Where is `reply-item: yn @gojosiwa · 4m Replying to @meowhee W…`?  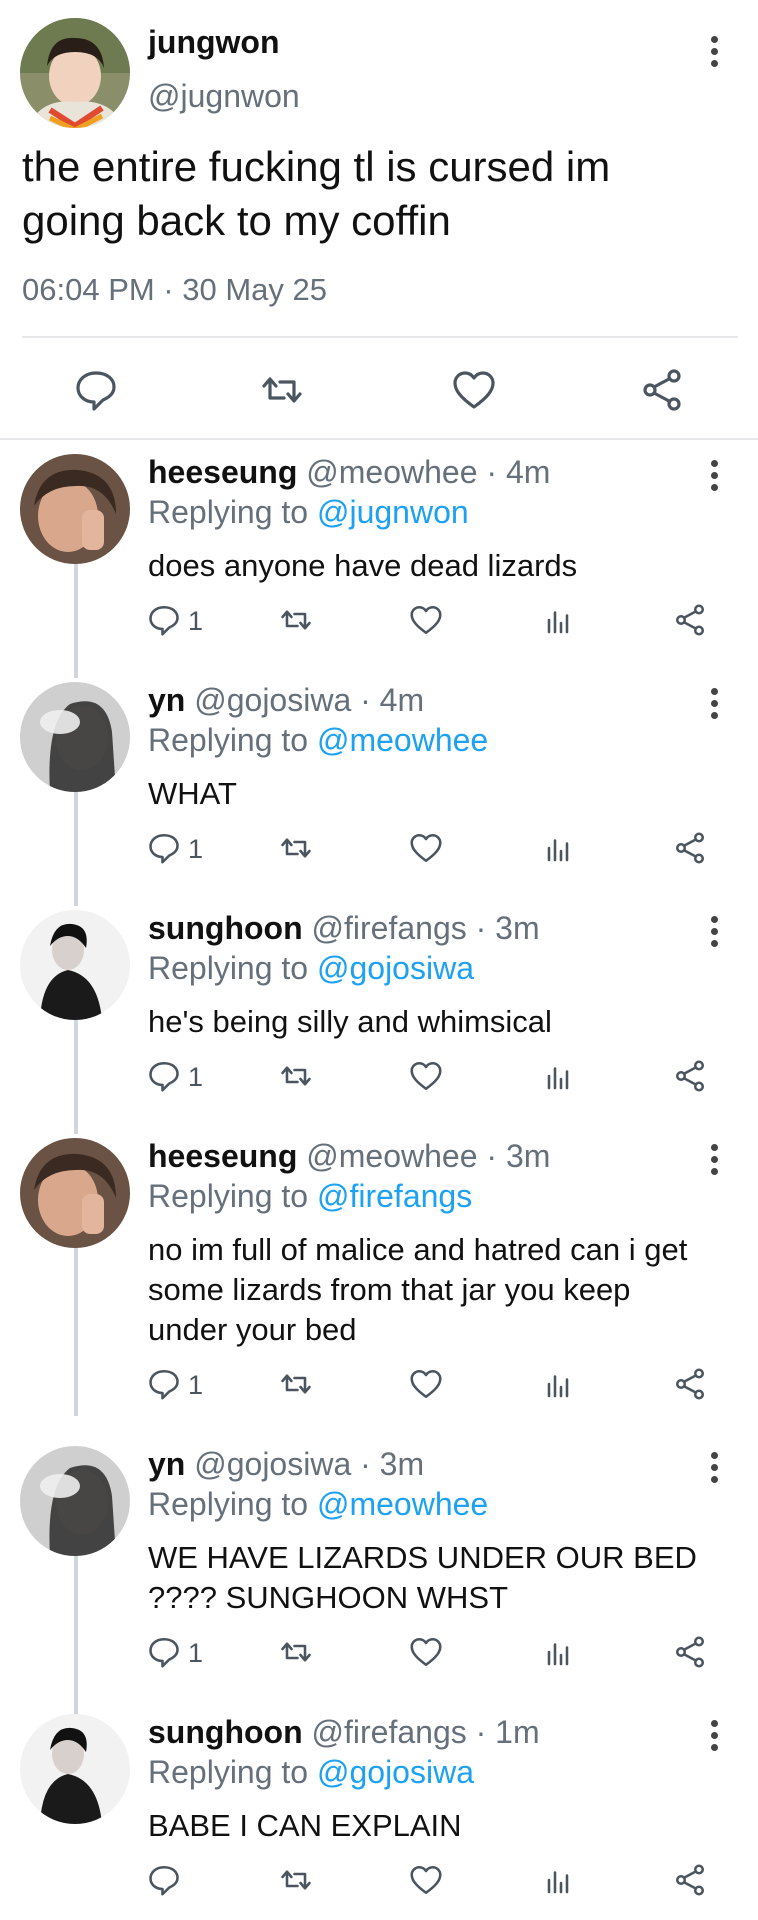 reply-item: yn @gojosiwa · 4m Replying to @meowhee W… is located at coordinates (379, 782).